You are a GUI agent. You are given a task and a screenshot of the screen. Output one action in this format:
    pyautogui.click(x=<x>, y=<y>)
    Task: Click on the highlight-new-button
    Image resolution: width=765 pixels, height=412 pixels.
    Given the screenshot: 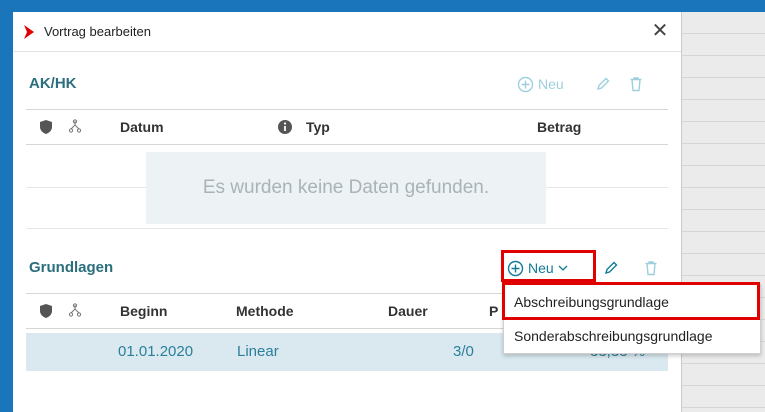 What is the action you would take?
    pyautogui.click(x=548, y=266)
    